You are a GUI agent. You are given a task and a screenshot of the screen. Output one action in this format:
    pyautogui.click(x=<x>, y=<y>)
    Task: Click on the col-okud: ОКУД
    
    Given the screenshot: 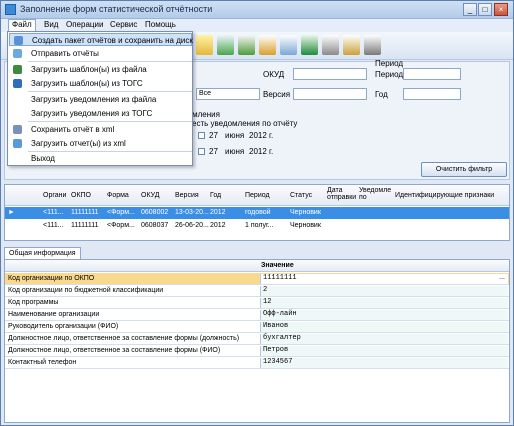 What is the action you would take?
    pyautogui.click(x=150, y=195)
    